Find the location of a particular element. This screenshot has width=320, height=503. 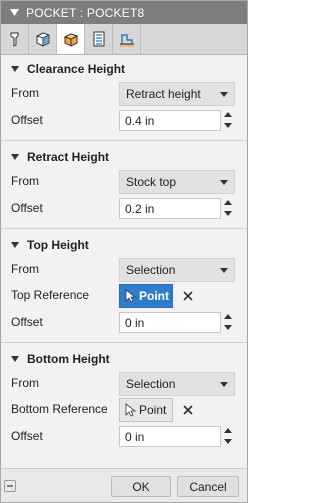

clearance-from-row: From Retract height is located at coordinates (124, 94).